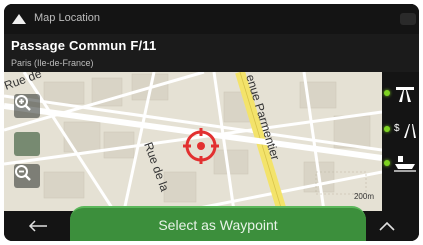 Image resolution: width=423 pixels, height=245 pixels. I want to click on zoom-in-button, so click(27, 106).